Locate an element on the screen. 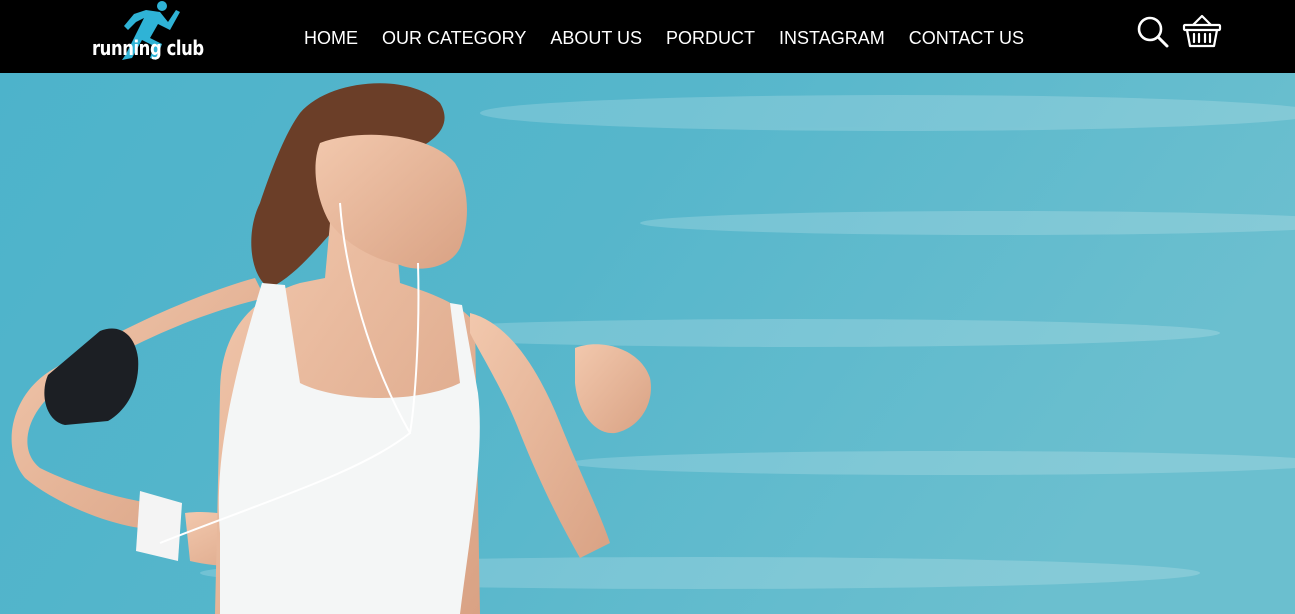  basket-icon is located at coordinates (1202, 31).